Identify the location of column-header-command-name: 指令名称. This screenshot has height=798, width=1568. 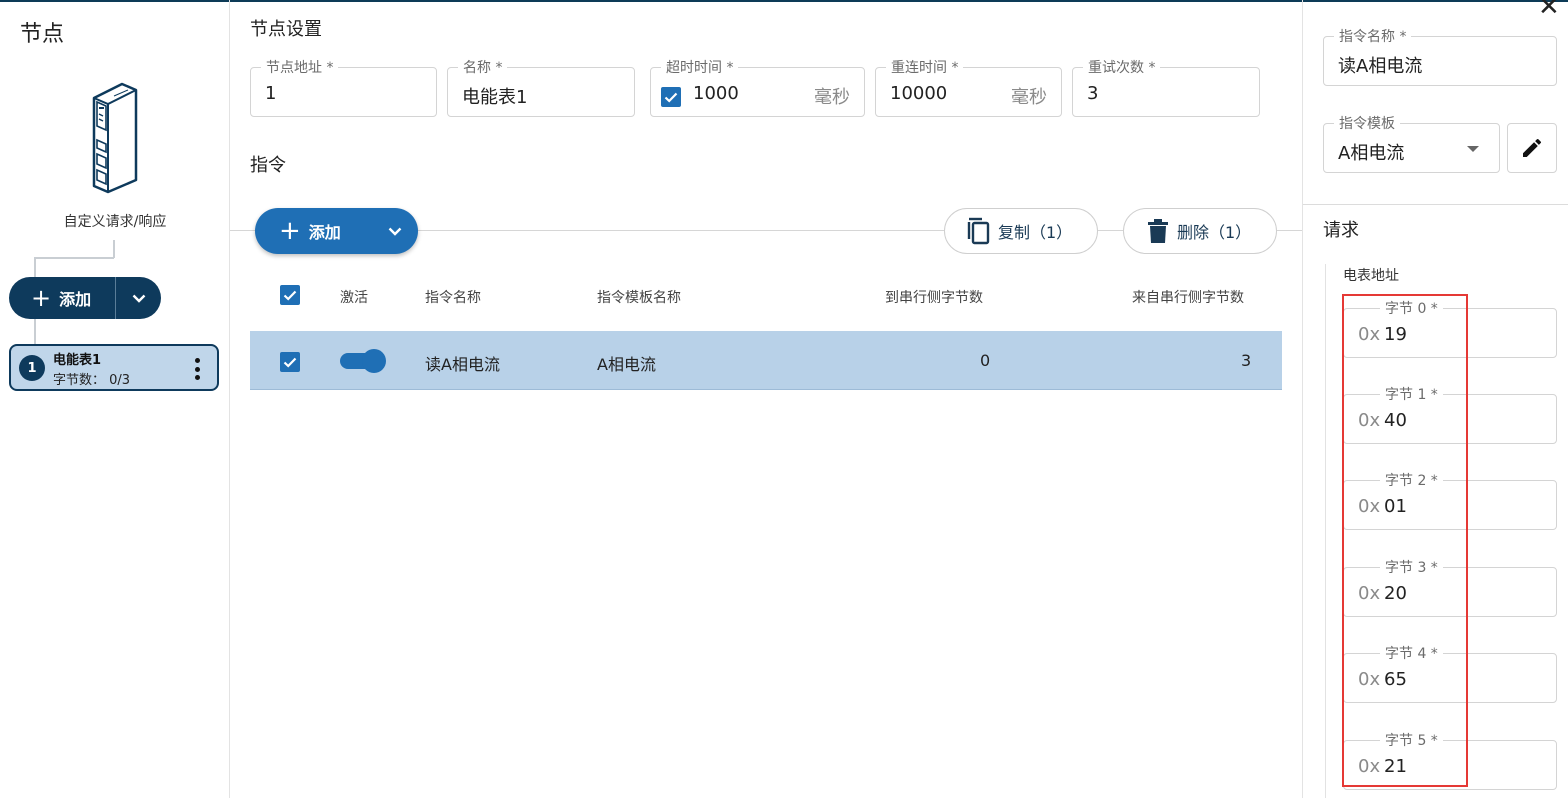
(453, 297).